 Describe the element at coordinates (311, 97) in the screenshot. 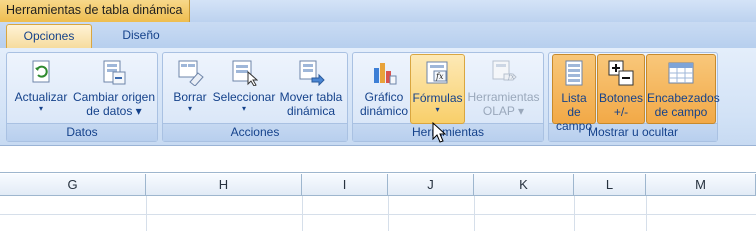

I see `move-table-label-line1: Mover tabla` at that location.